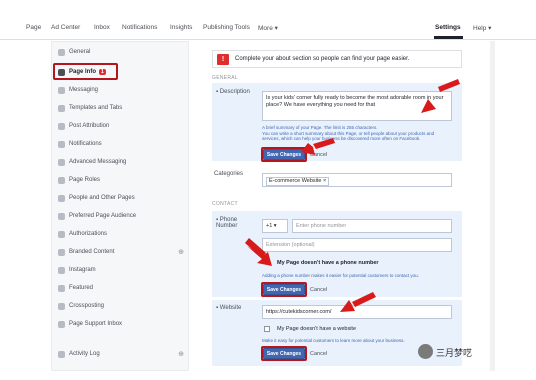  What do you see at coordinates (121, 325) in the screenshot?
I see `sidebar-item-support-inbox: Page Support Inbox` at bounding box center [121, 325].